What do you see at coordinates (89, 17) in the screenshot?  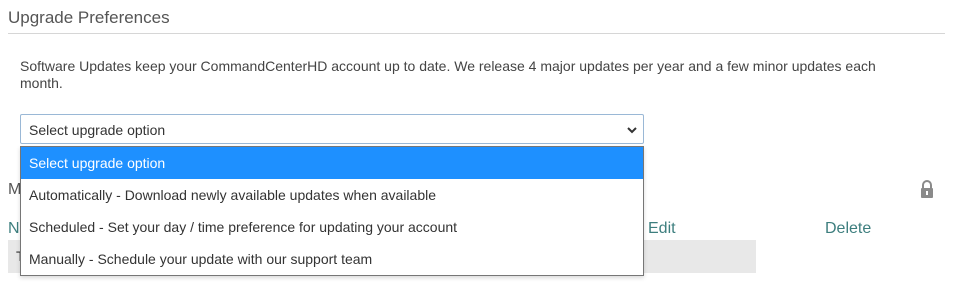 I see `section-title: Upgrade Preferences` at bounding box center [89, 17].